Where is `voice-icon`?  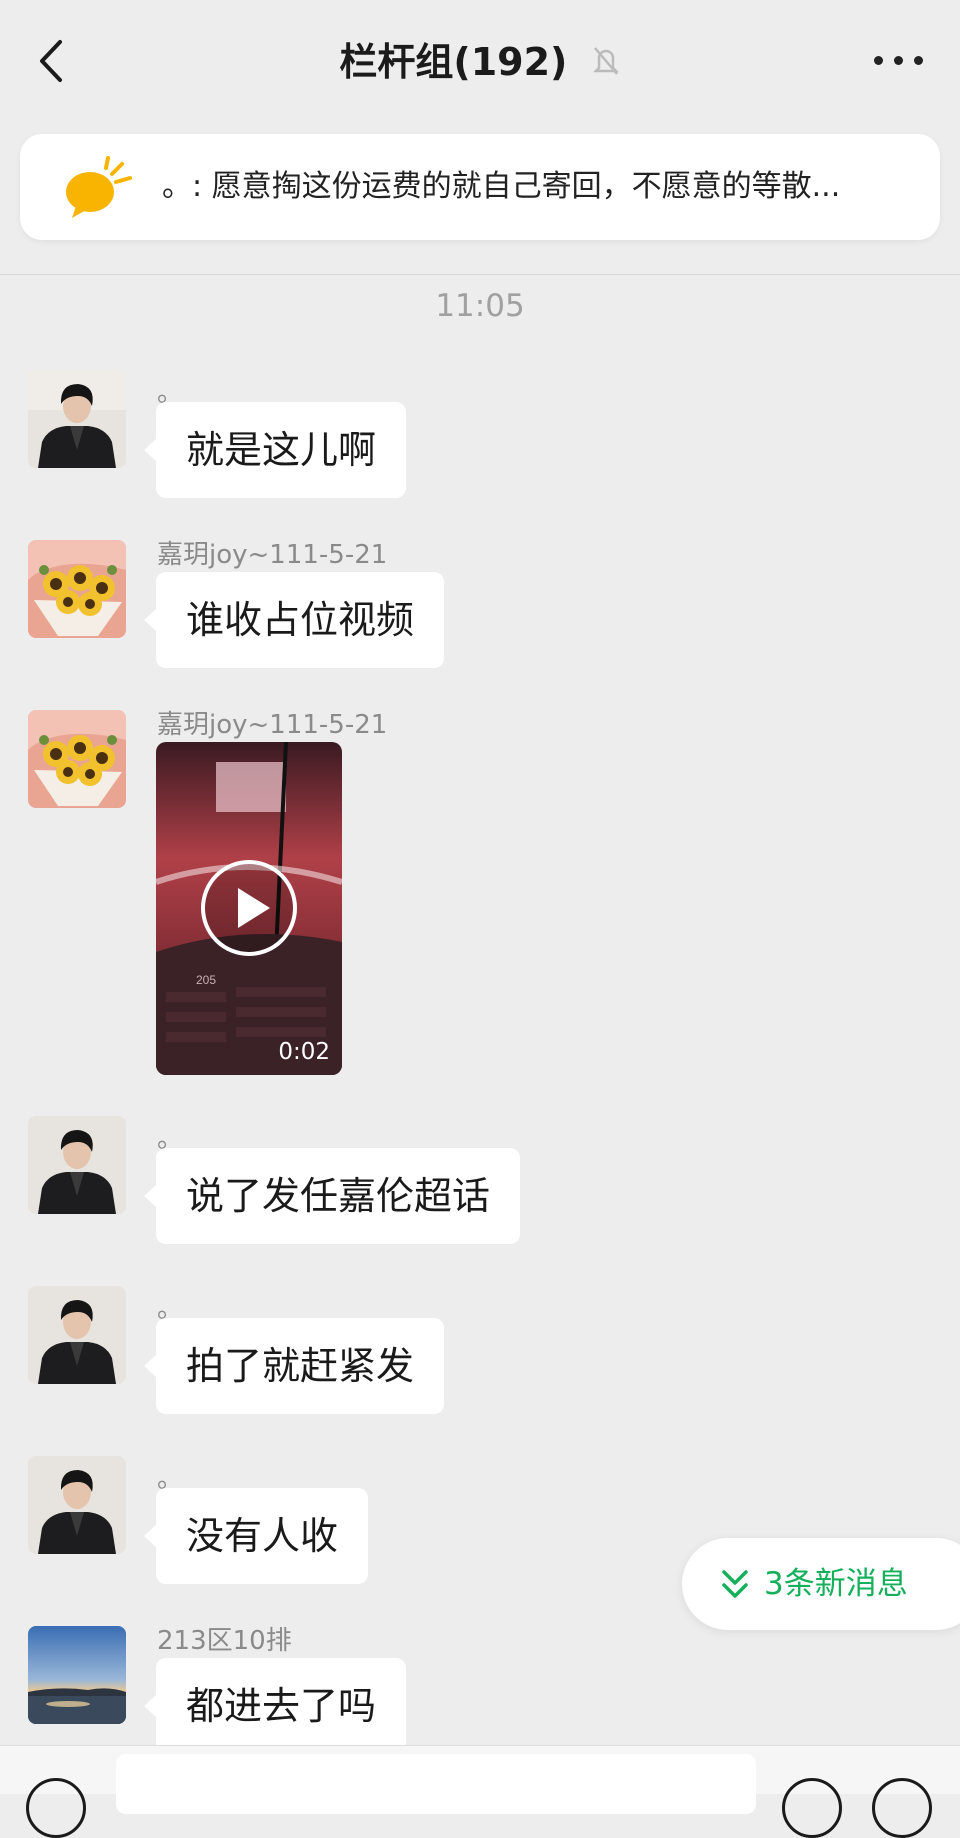 voice-icon is located at coordinates (56, 1808).